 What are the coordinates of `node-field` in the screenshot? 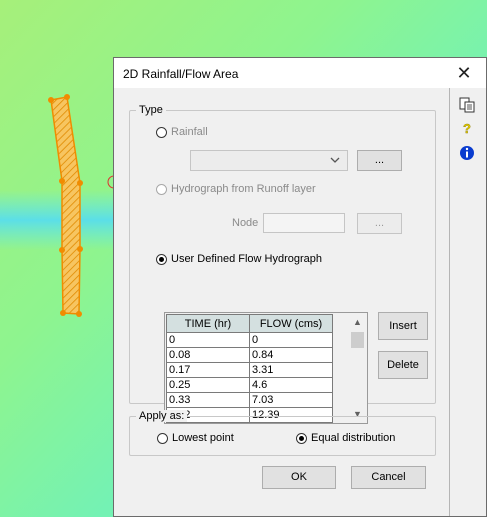 It's located at (304, 223).